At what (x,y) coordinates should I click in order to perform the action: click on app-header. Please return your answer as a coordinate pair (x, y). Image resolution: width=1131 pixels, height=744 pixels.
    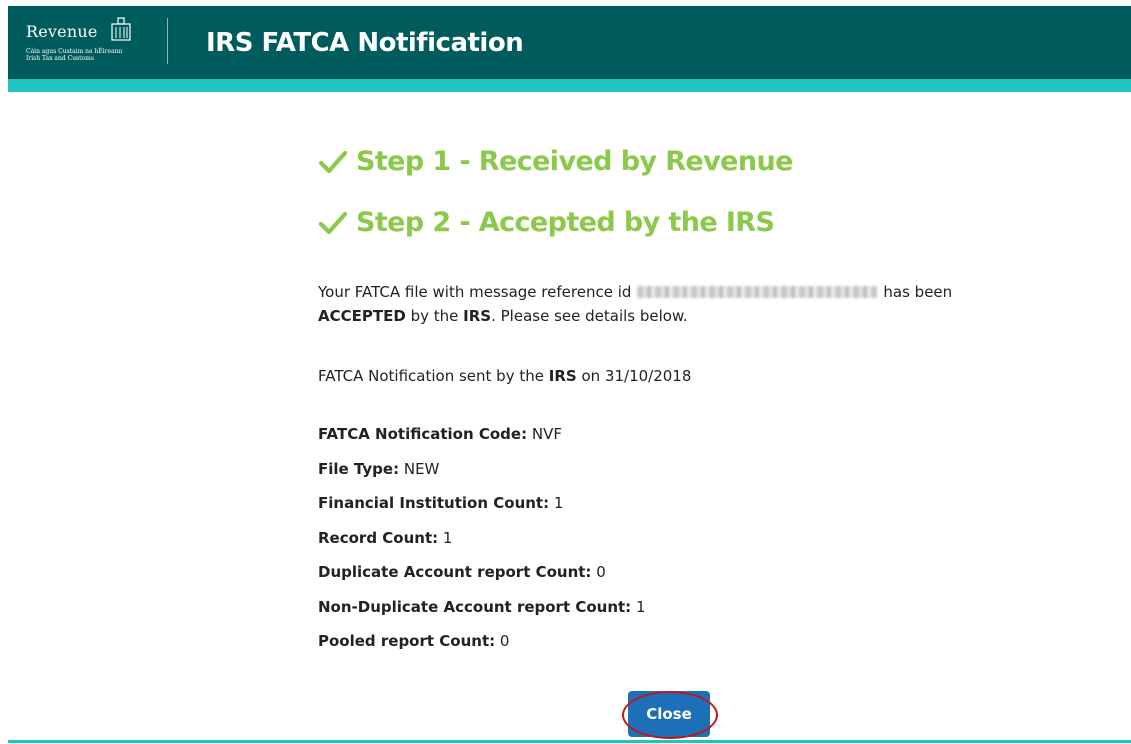
    Looking at the image, I should click on (569, 42).